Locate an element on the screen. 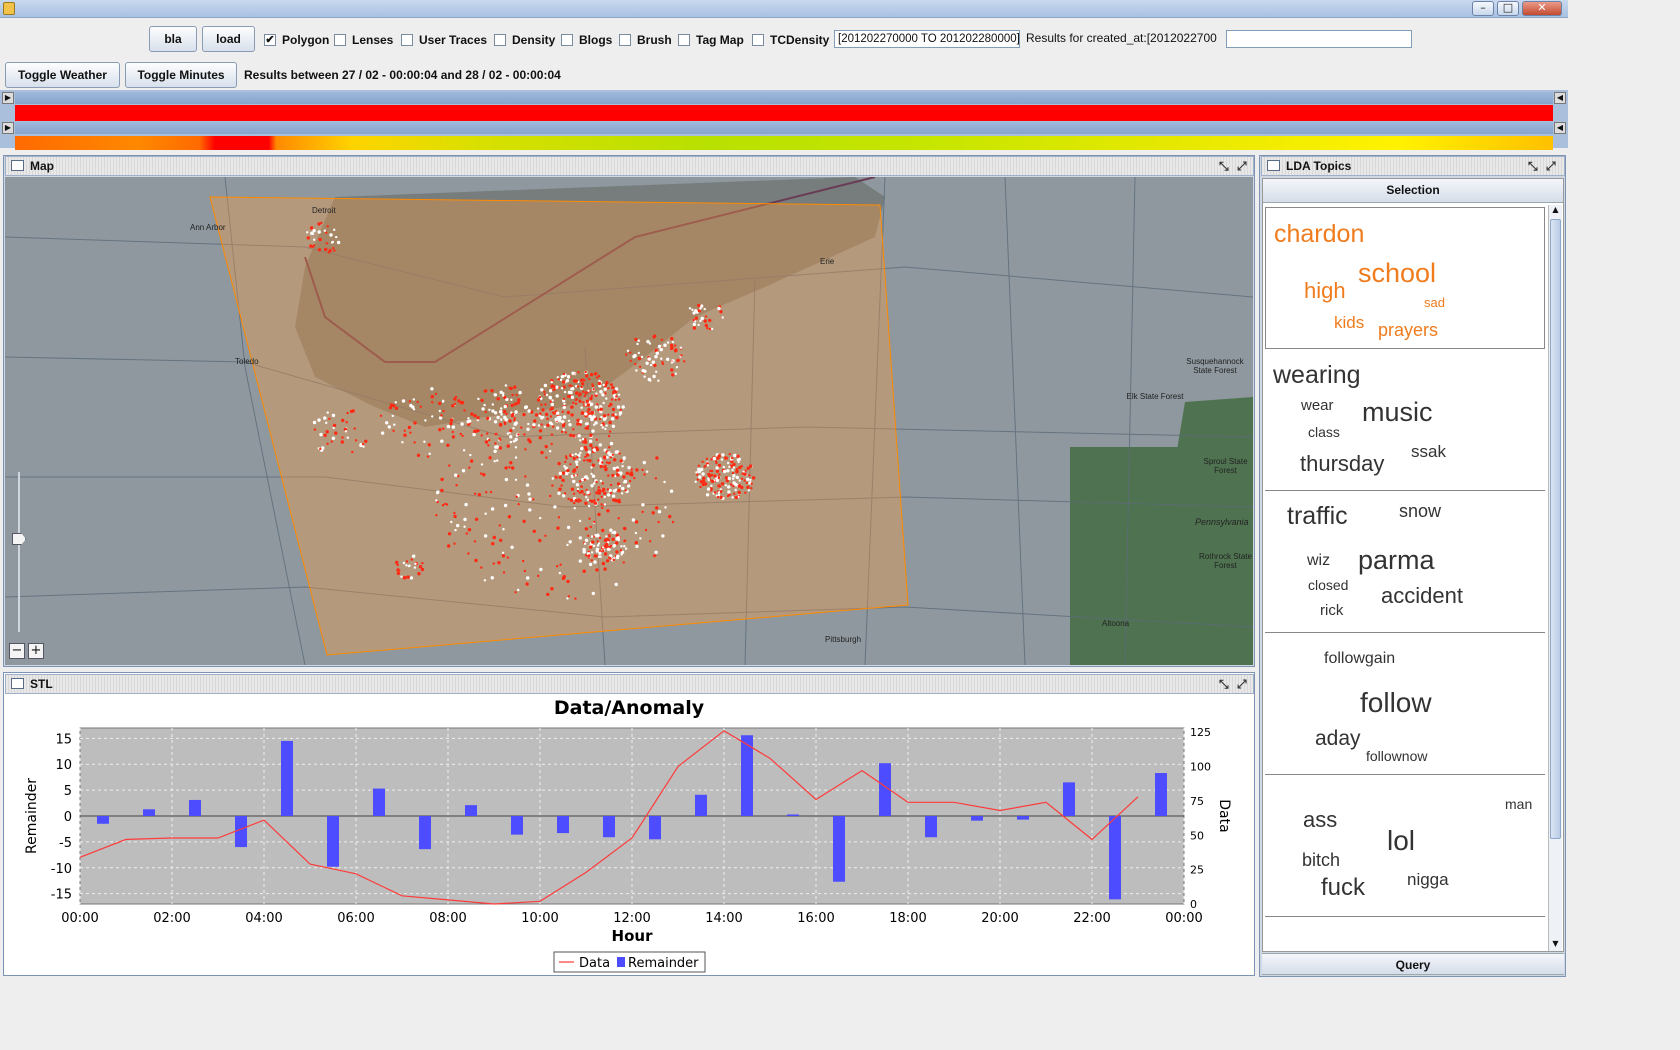  toggle-weather-button: Toggle Weather is located at coordinates (62, 75).